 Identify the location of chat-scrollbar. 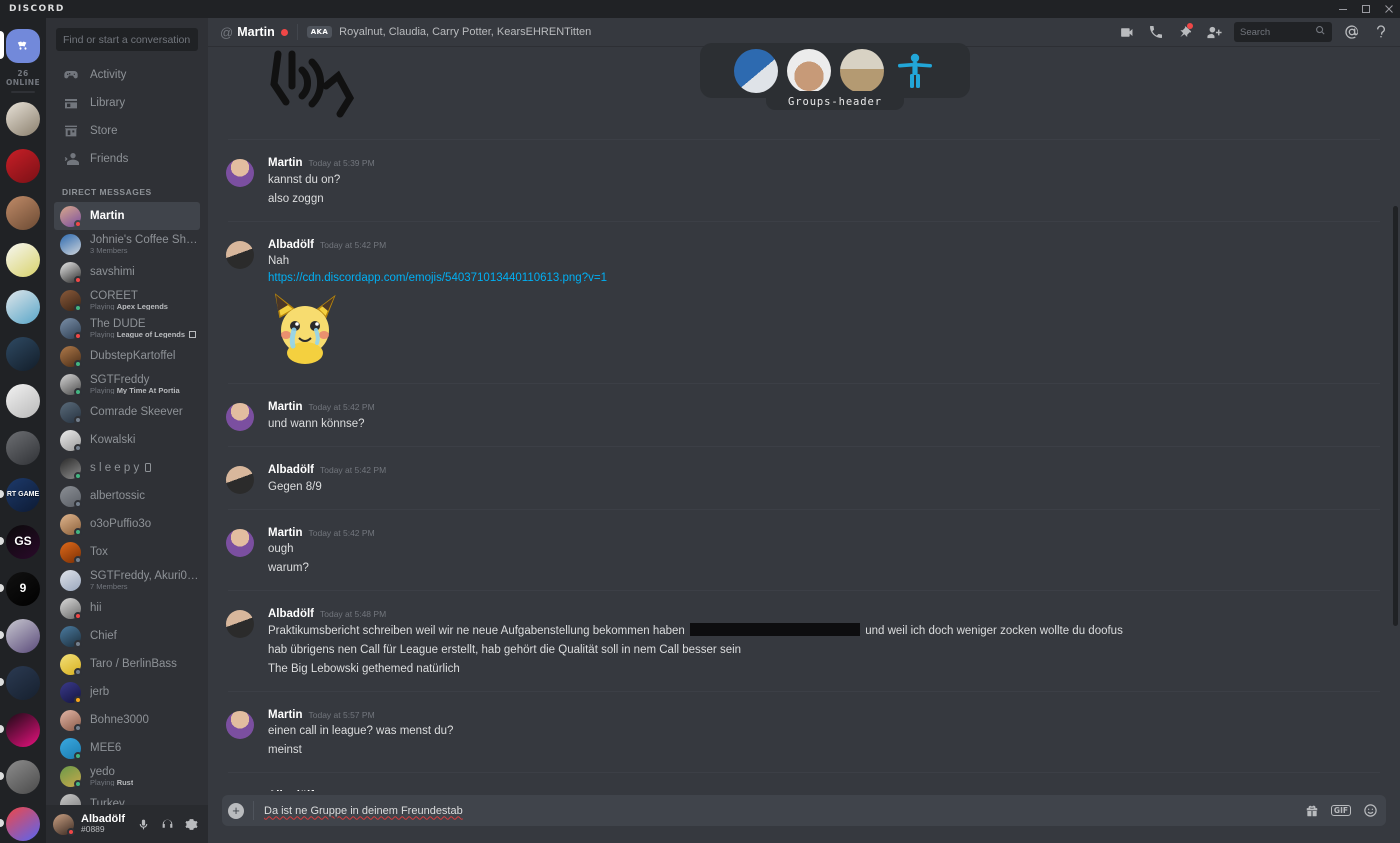
(1395, 416).